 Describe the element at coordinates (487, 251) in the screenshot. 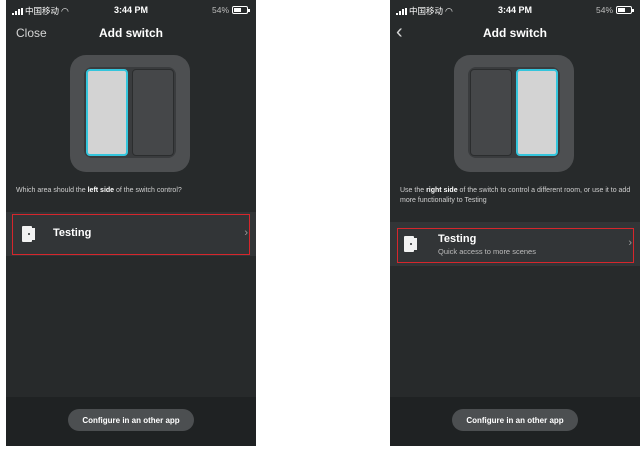

I see `room-subtitle: Quick access to more scenes` at that location.